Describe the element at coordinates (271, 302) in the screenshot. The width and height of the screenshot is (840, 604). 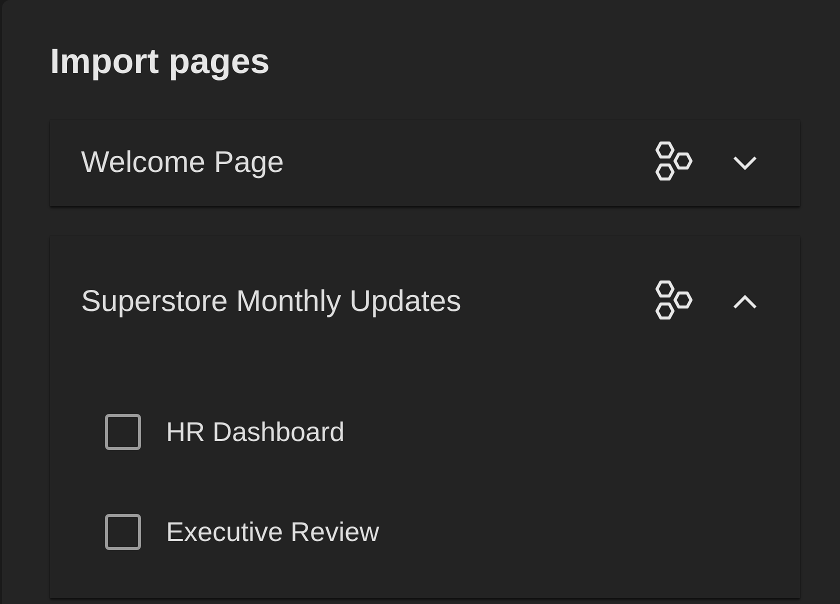
I see `page-title: Superstore Monthly Updates` at that location.